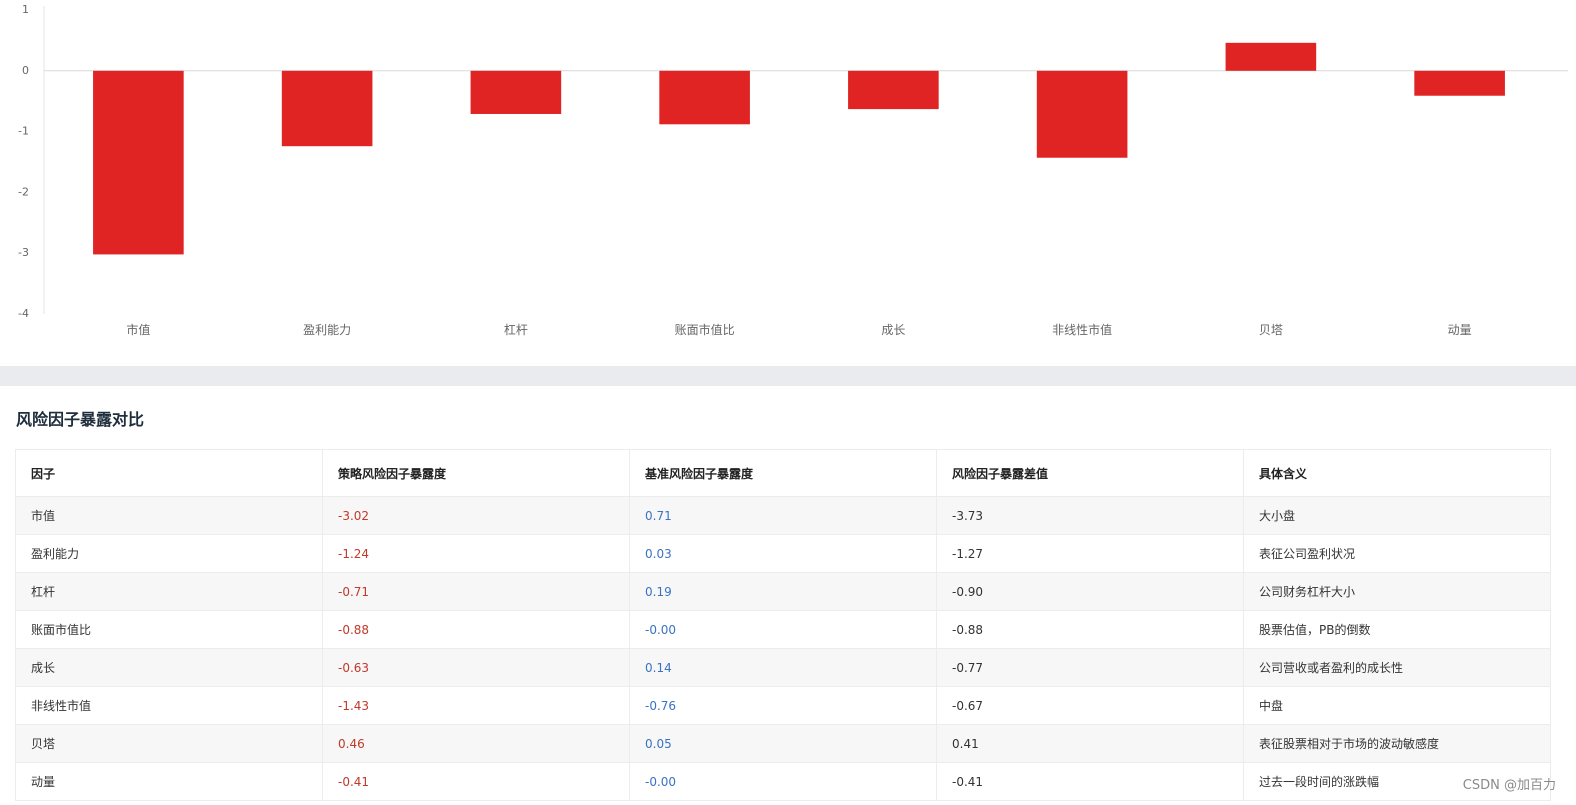 Image resolution: width=1576 pixels, height=805 pixels. What do you see at coordinates (169, 473) in the screenshot?
I see `header-factor: 因子` at bounding box center [169, 473].